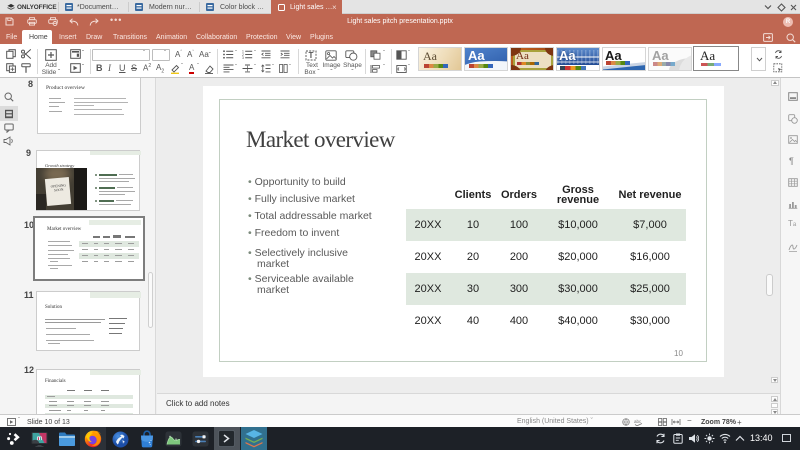 This screenshot has width=800, height=450. I want to click on svg-text: 3, so click(243, 57).